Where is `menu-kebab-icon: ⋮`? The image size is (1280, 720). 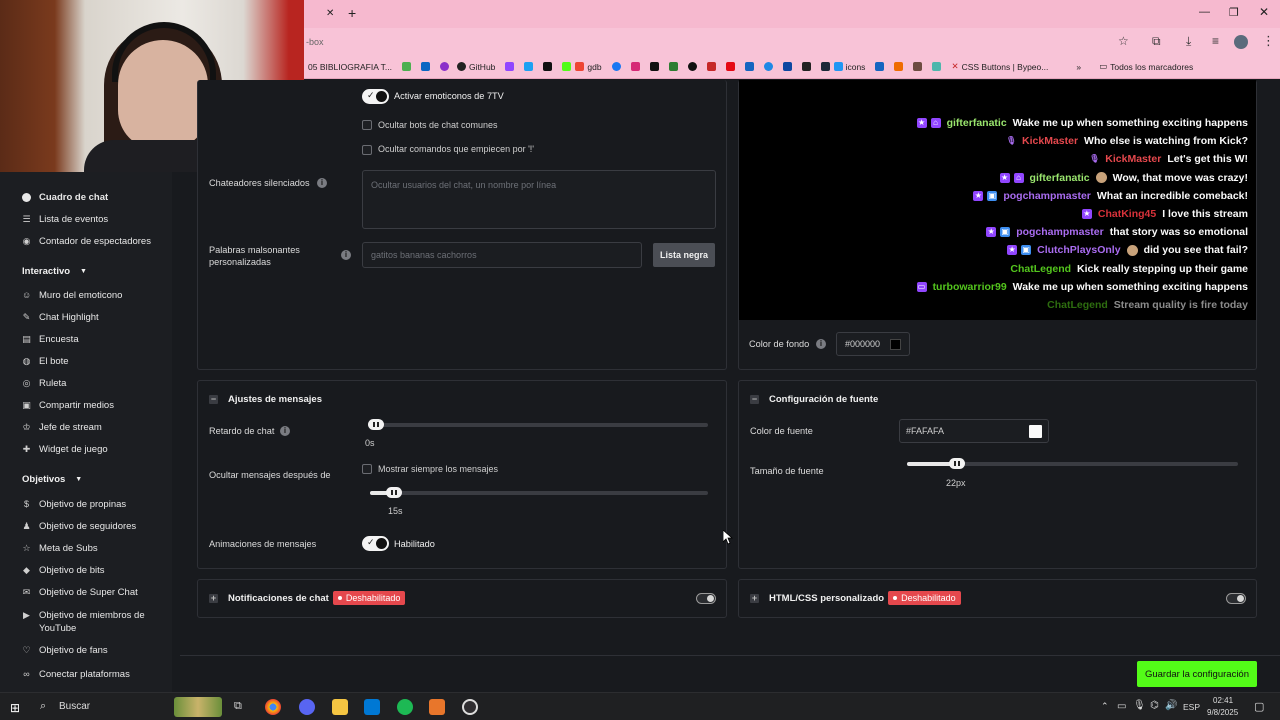 menu-kebab-icon: ⋮ is located at coordinates (1268, 41).